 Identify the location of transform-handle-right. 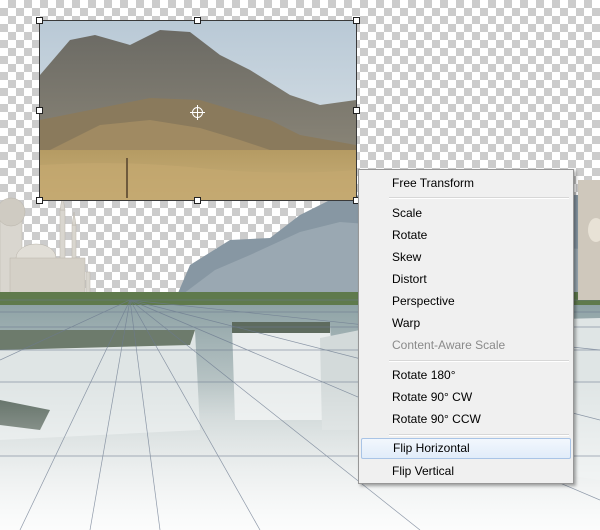
(356, 110).